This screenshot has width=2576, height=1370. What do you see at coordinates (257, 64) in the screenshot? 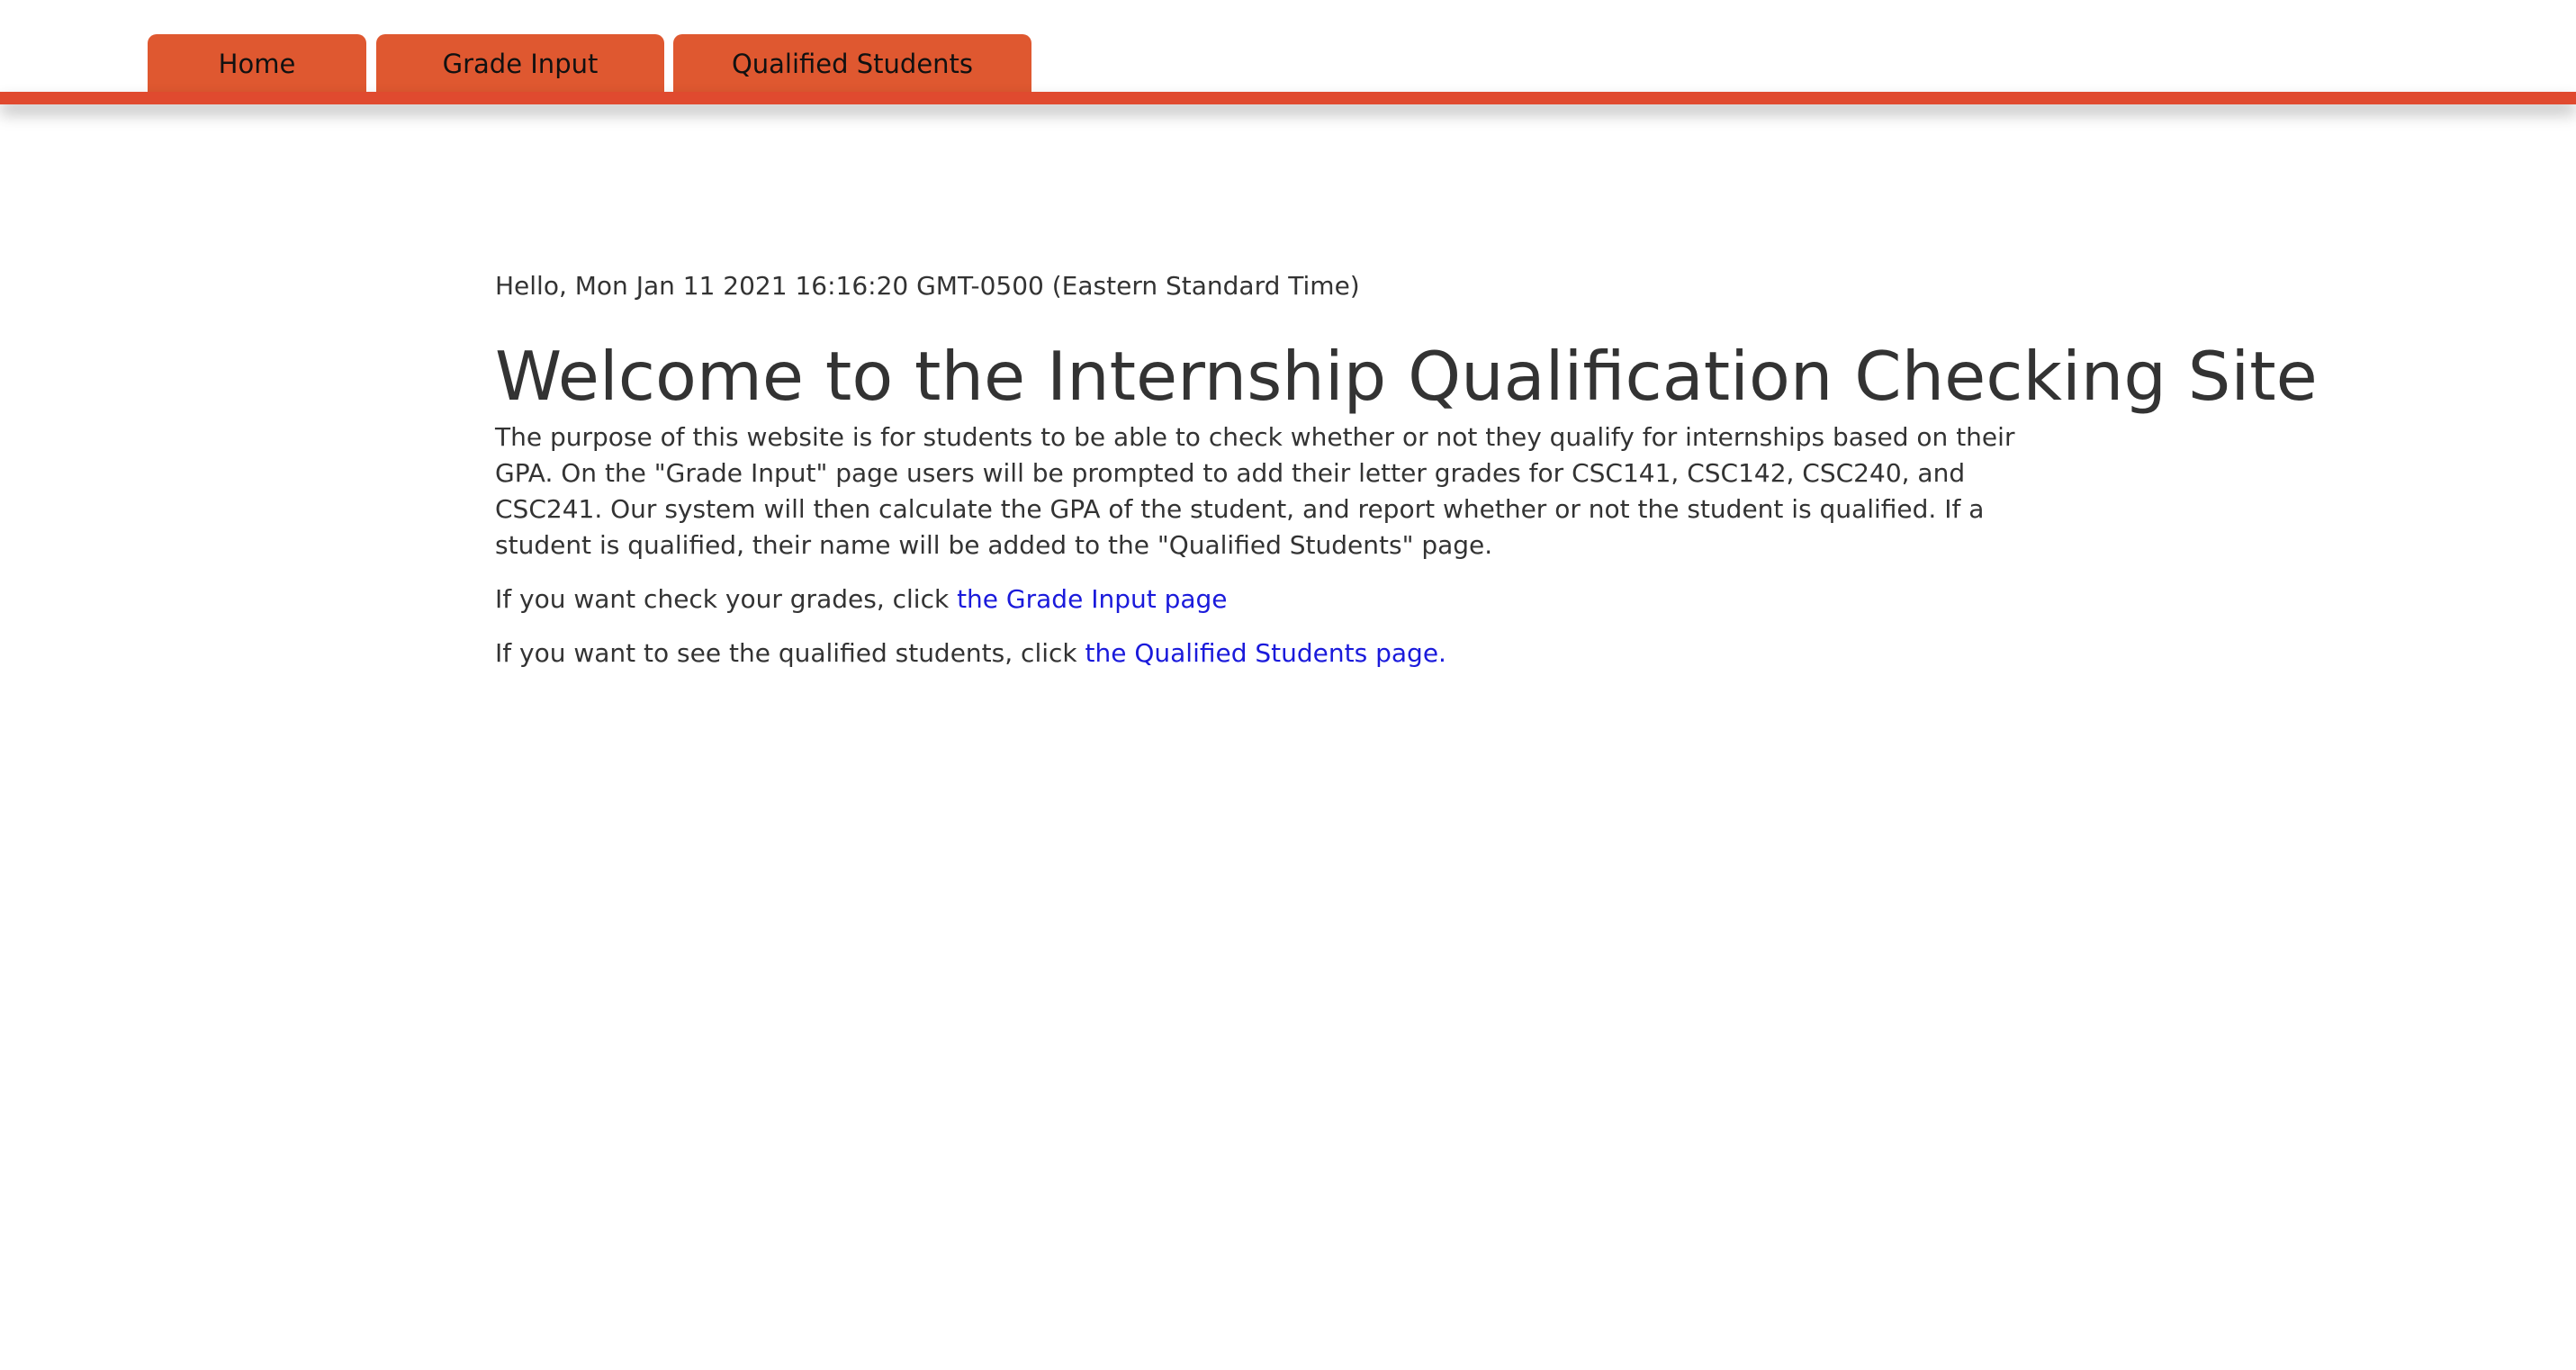
I see `tab-home: Home` at bounding box center [257, 64].